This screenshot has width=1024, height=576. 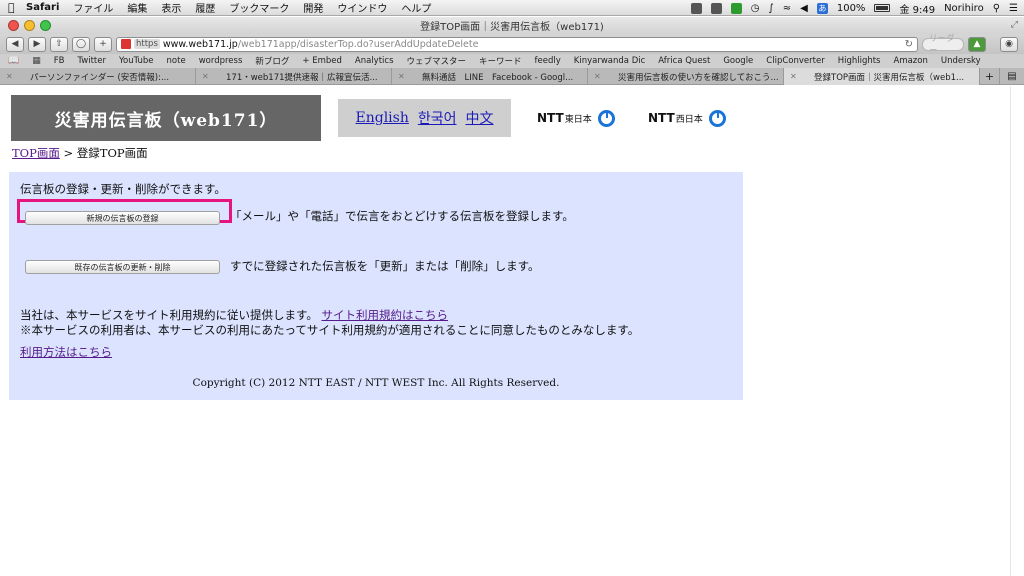 I want to click on evernote-icon, so click(x=716, y=8).